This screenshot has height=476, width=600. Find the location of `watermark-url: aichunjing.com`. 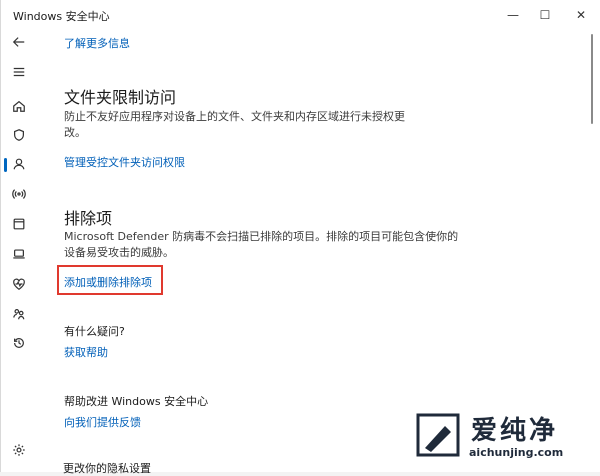

watermark-url: aichunjing.com is located at coordinates (516, 452).